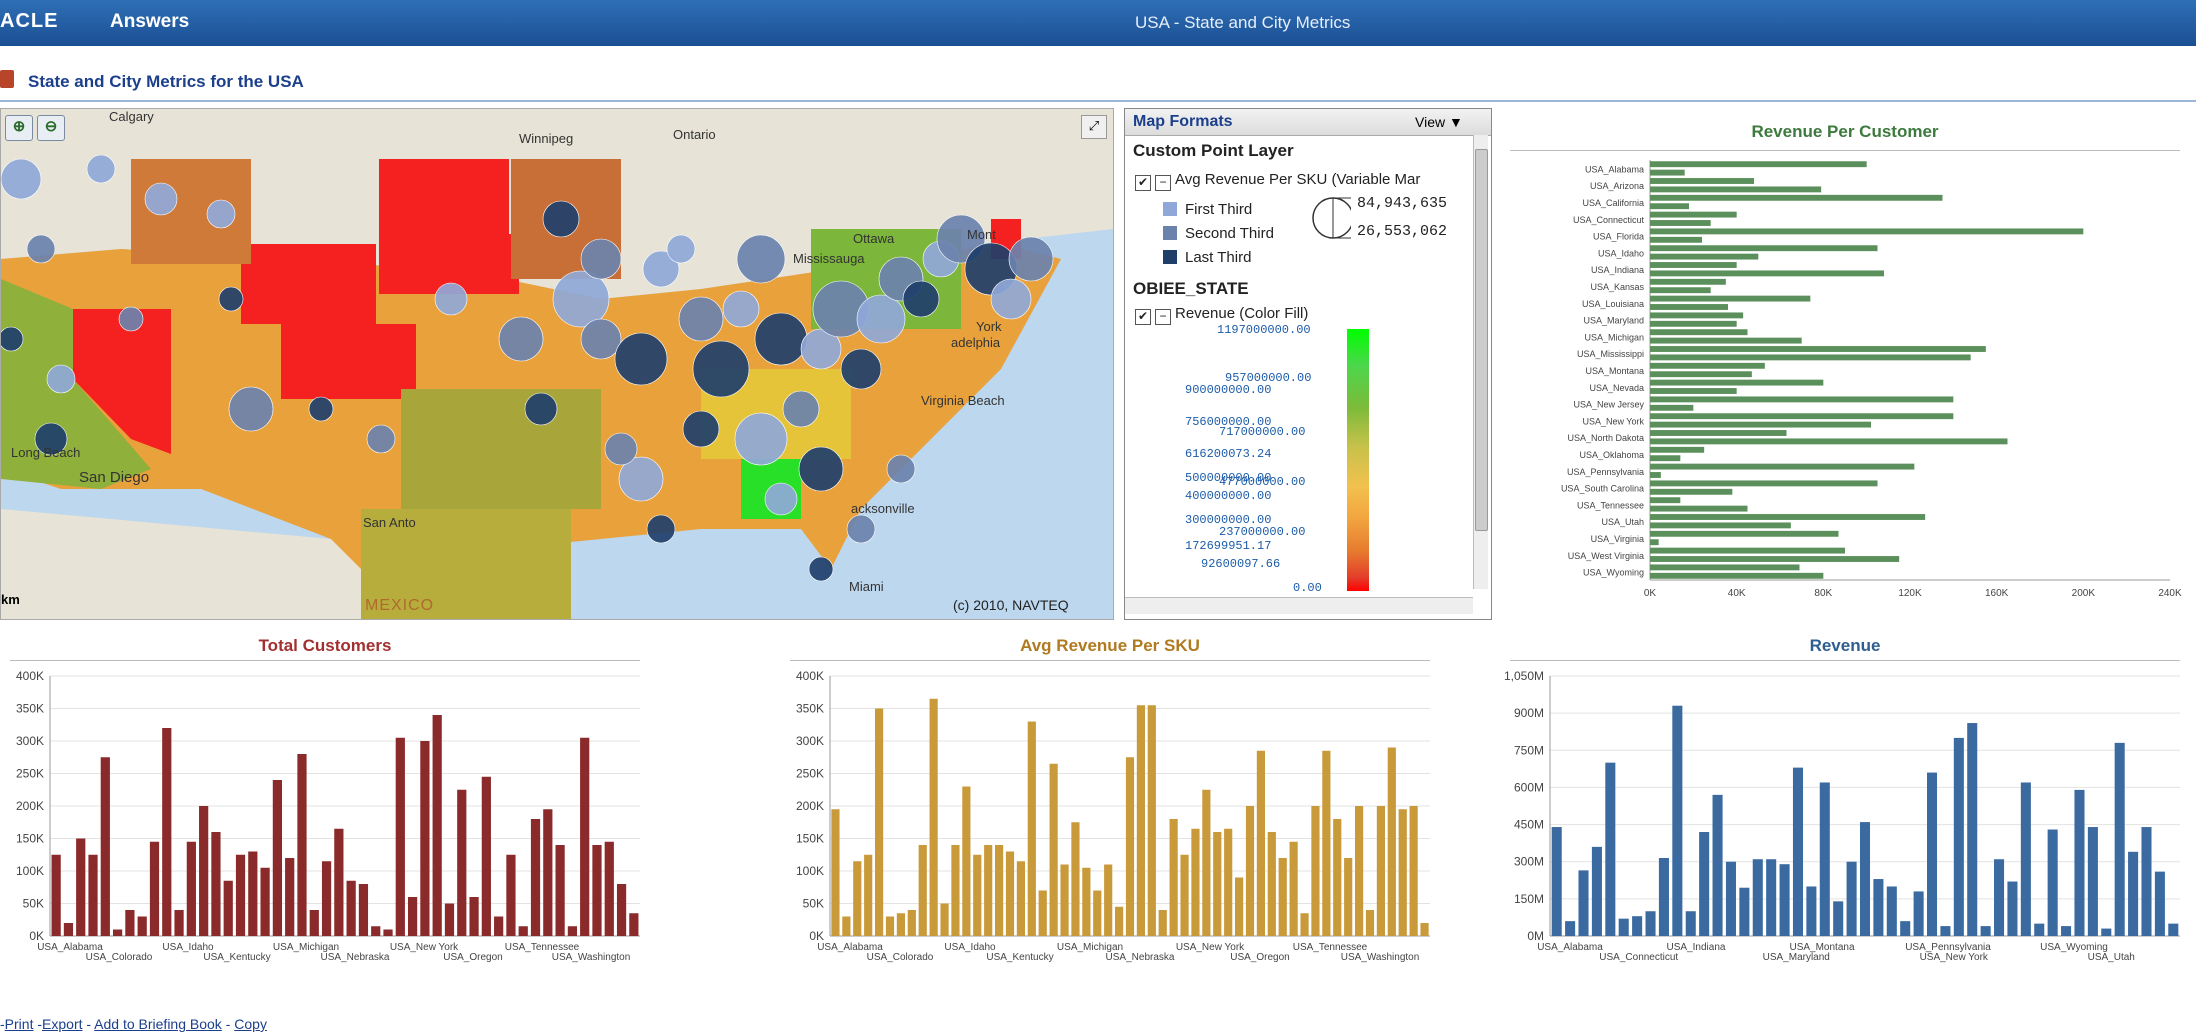 The image size is (2196, 1034). What do you see at coordinates (1163, 183) in the screenshot?
I see `layer1-collapse-icon: −` at bounding box center [1163, 183].